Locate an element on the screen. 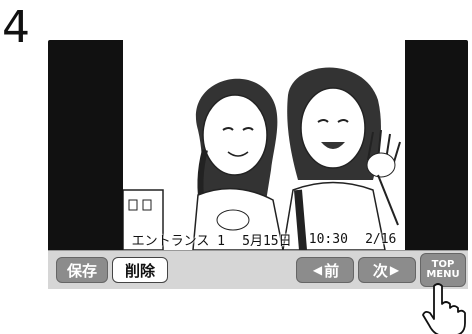 The width and height of the screenshot is (472, 334). next-button-label: 次 is located at coordinates (380, 270).